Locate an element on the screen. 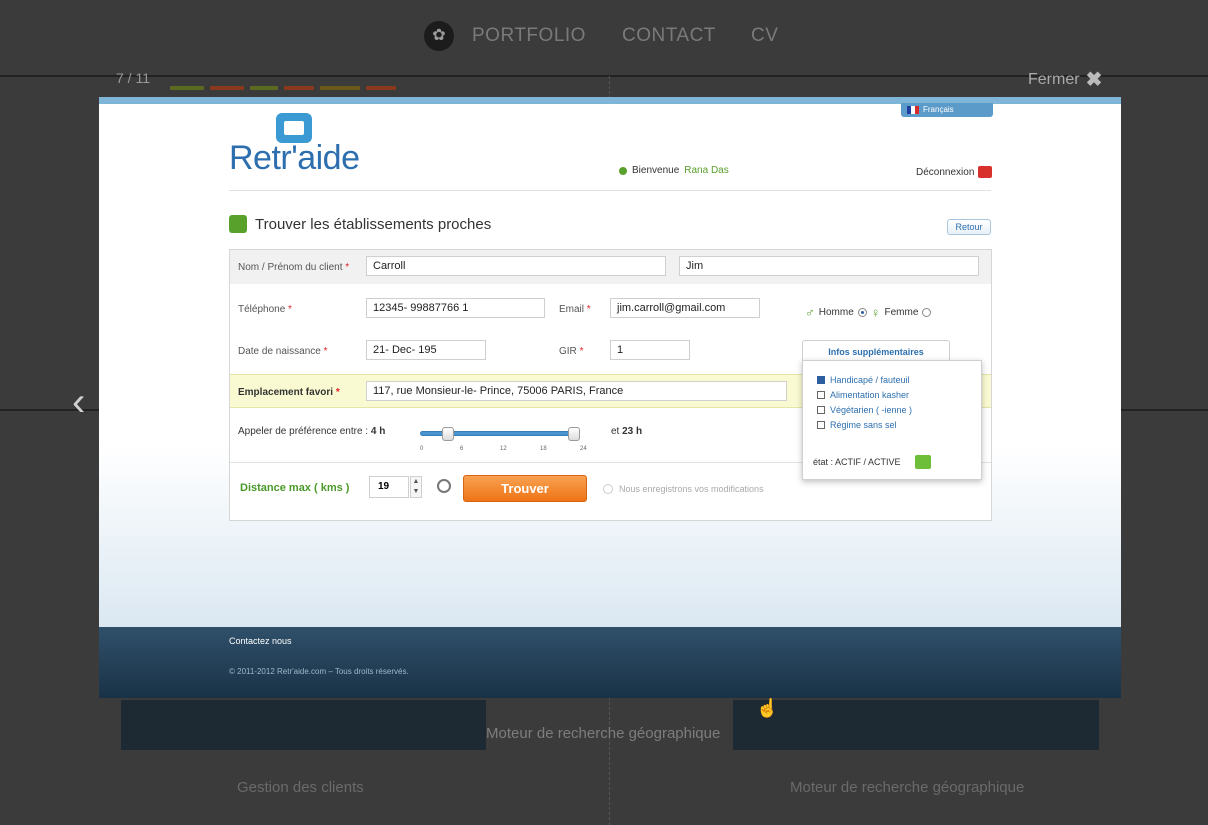 This screenshot has width=1208, height=825. gender-female-label: Femme is located at coordinates (901, 312).